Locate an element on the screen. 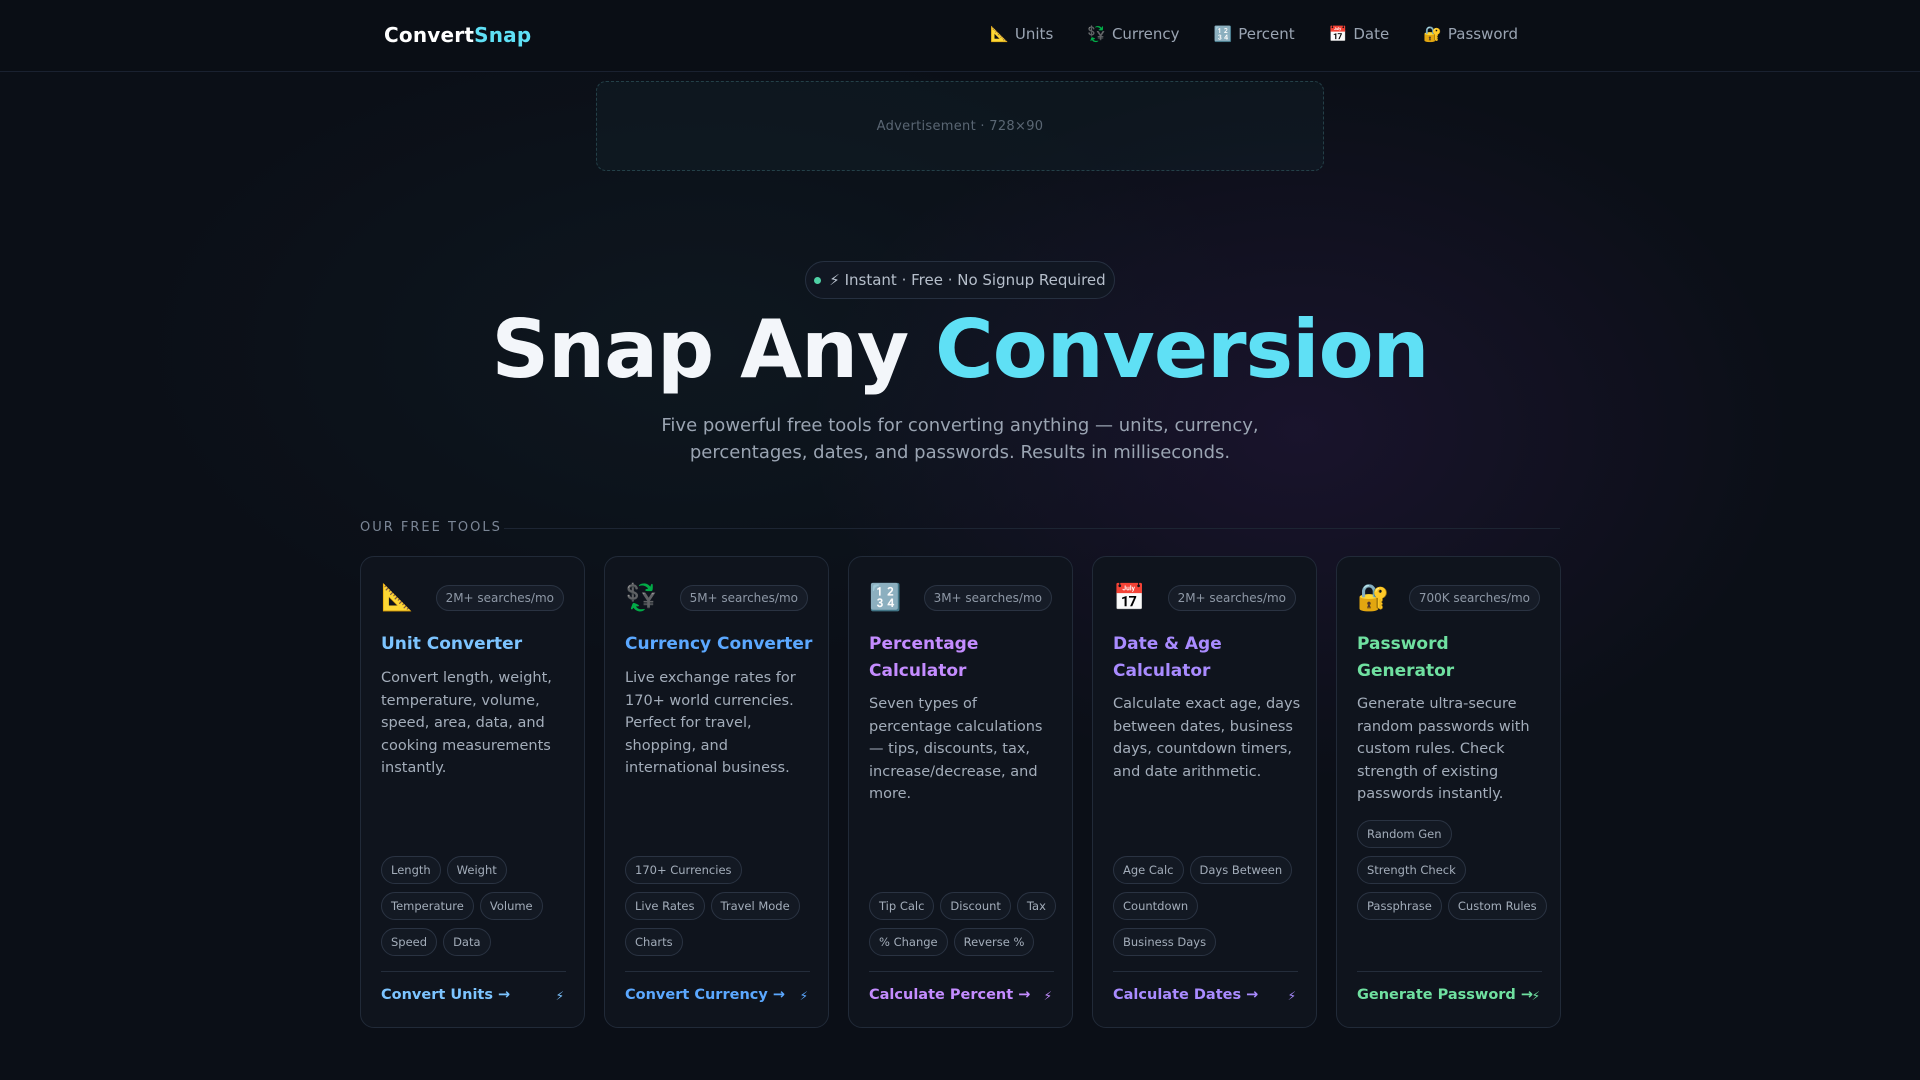 This screenshot has height=1080, width=1920. calculate-percent-link: Calculate Percent → is located at coordinates (949, 995).